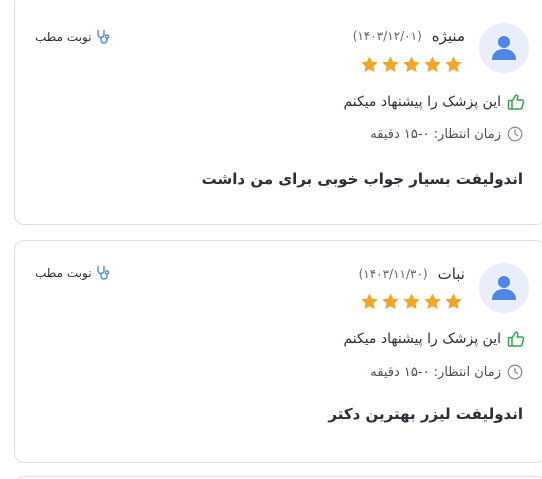 Image resolution: width=542 pixels, height=479 pixels. I want to click on reviewer-header: نبات (۱۴۰۳/۱۱/۳۰), so click(412, 274).